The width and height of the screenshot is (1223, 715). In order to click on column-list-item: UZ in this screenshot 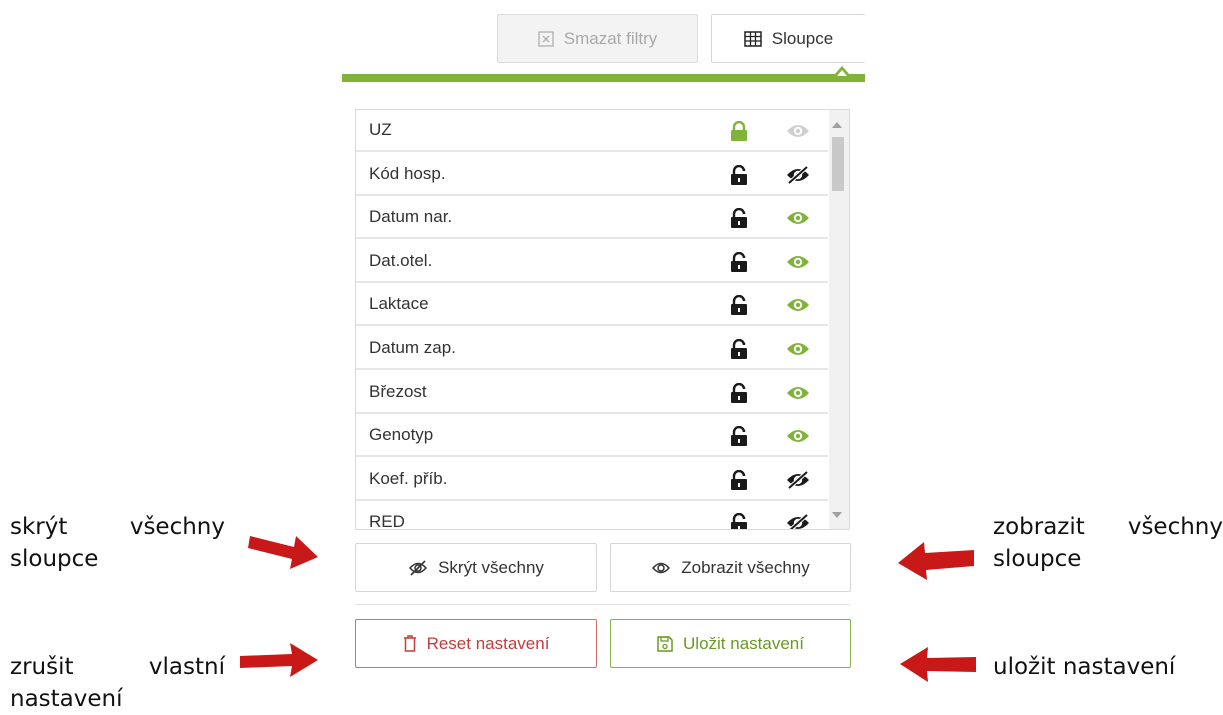, I will do `click(592, 131)`.